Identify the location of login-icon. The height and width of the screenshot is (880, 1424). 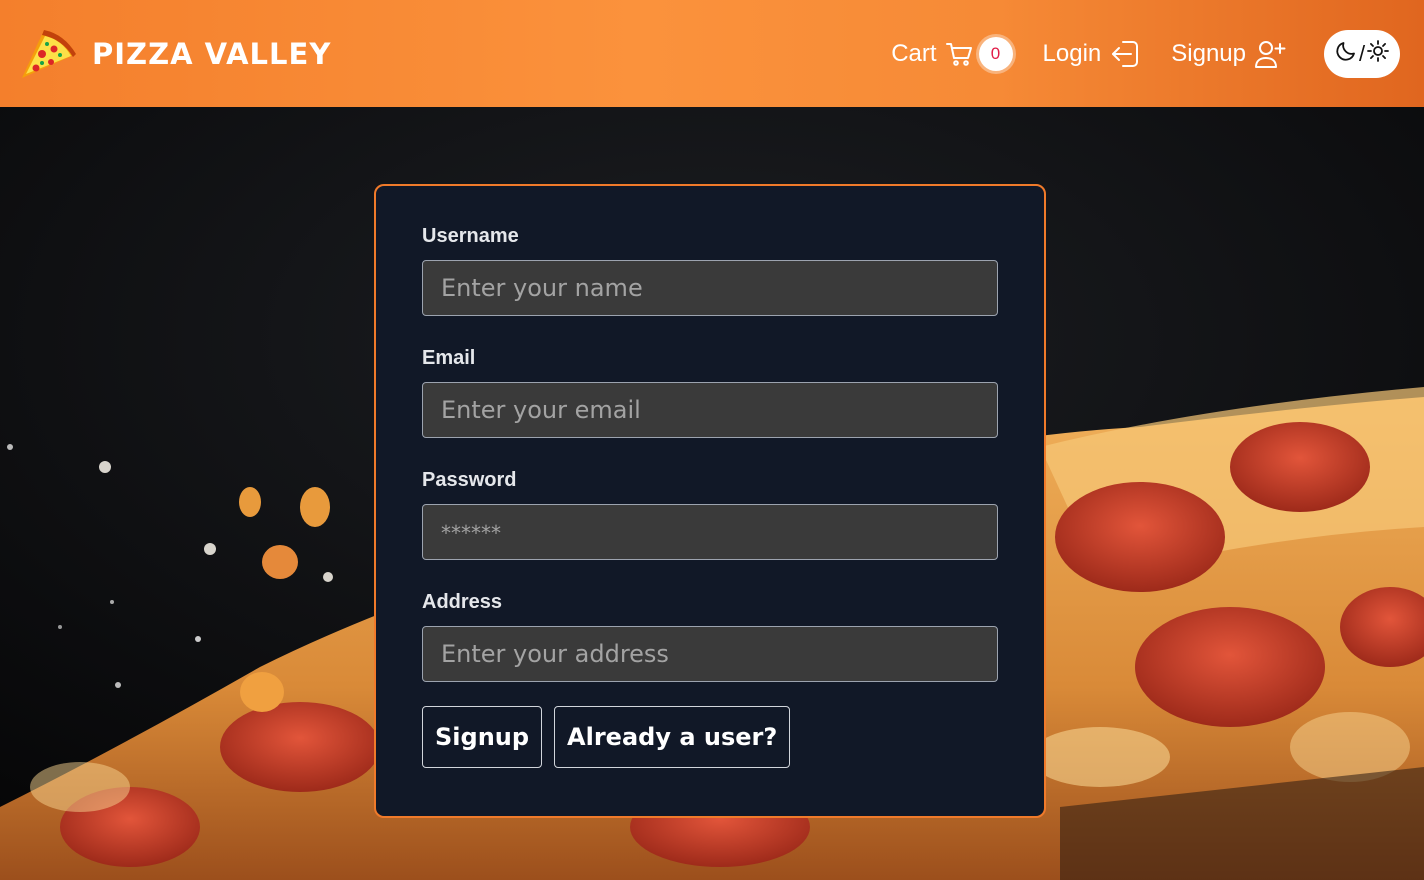
(1125, 54).